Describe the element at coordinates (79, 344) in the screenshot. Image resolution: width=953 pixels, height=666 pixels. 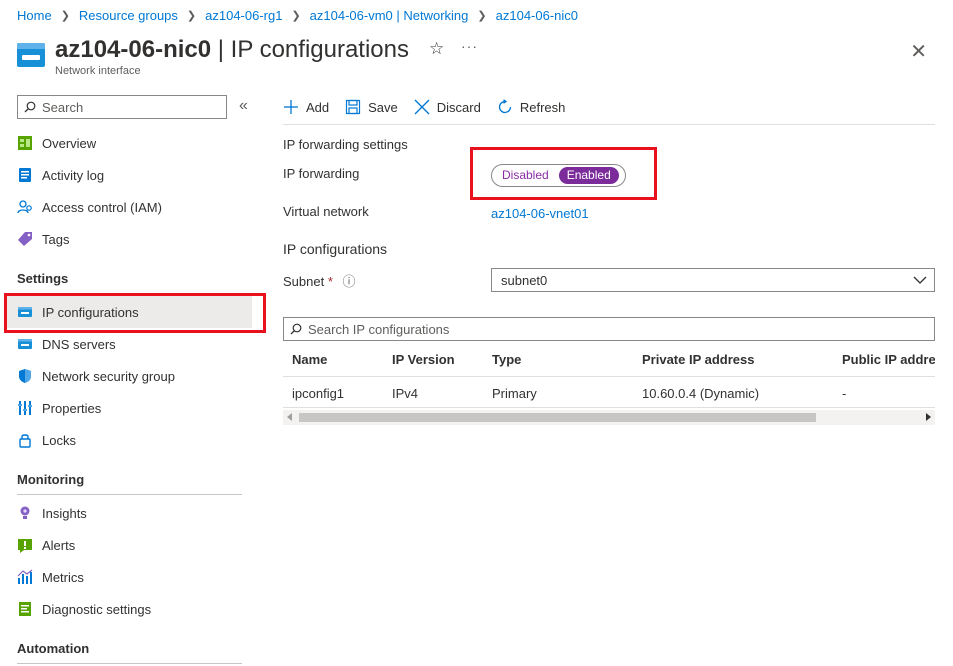
I see `sidebar-item-label: DNS servers` at that location.